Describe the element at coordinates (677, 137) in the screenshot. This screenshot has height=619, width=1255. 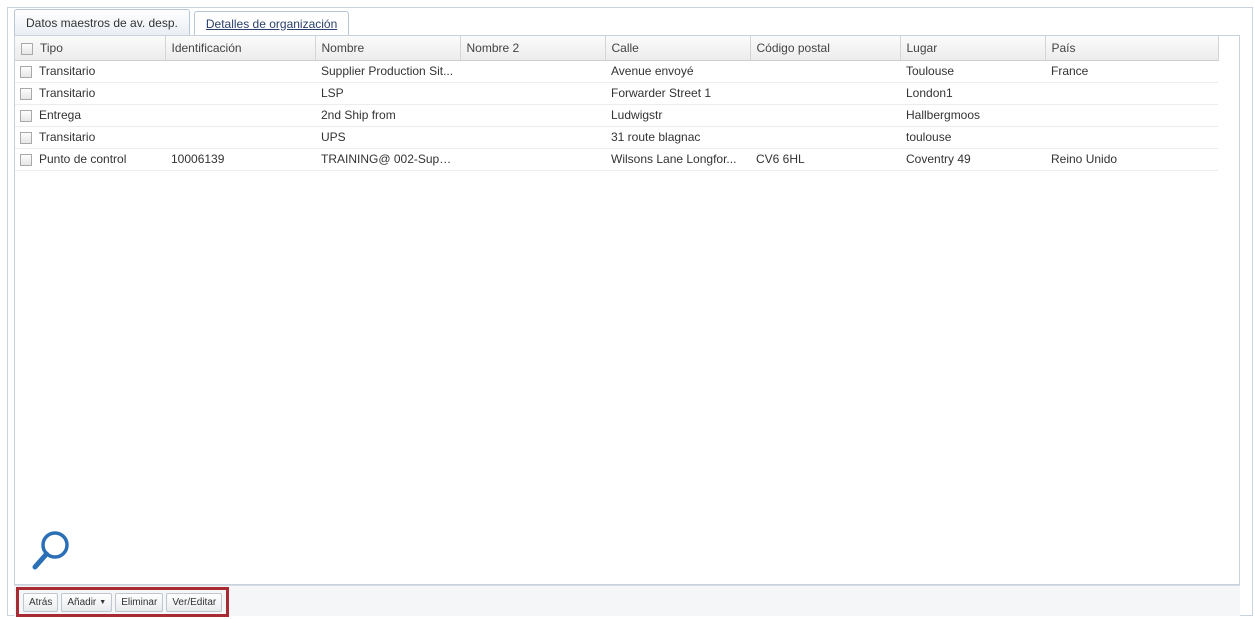
I see `cell-street: 31 route blagnac` at that location.